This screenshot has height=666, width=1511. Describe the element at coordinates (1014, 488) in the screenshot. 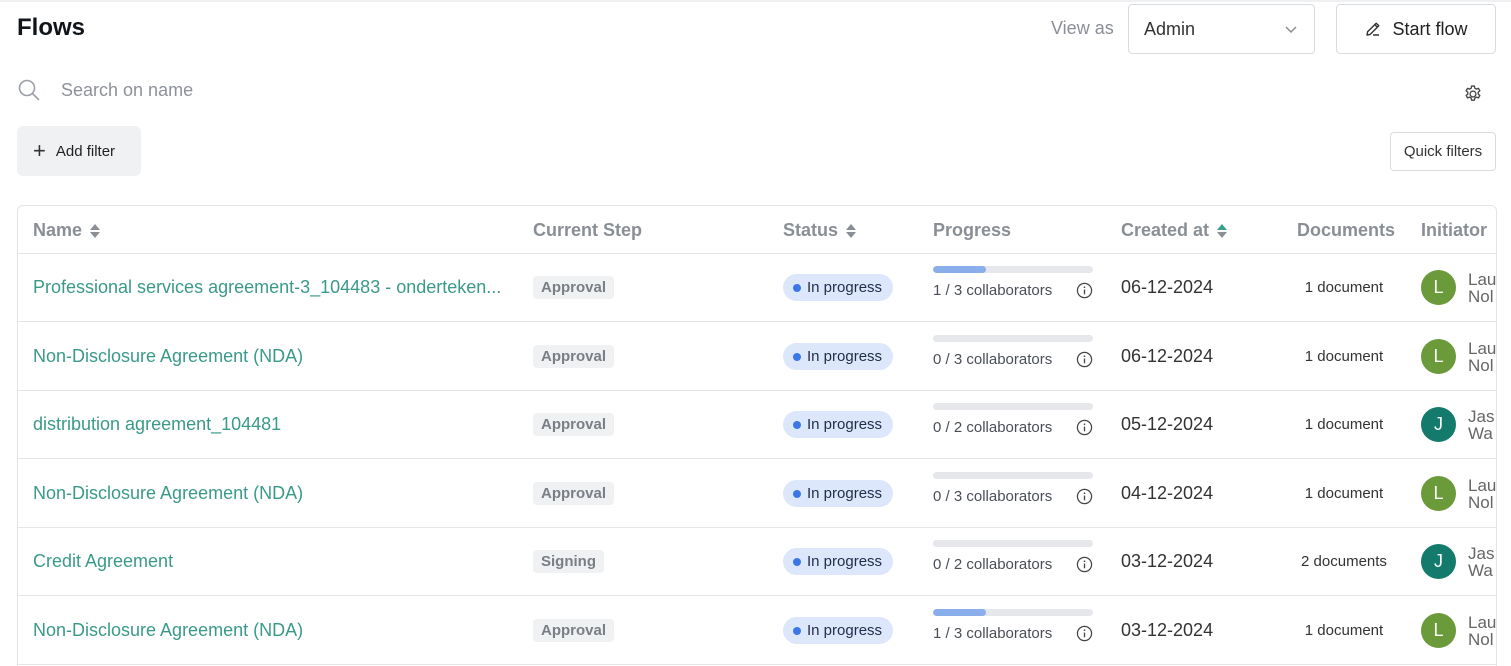

I see `progress-cell: 0 / 3 collaborators` at that location.